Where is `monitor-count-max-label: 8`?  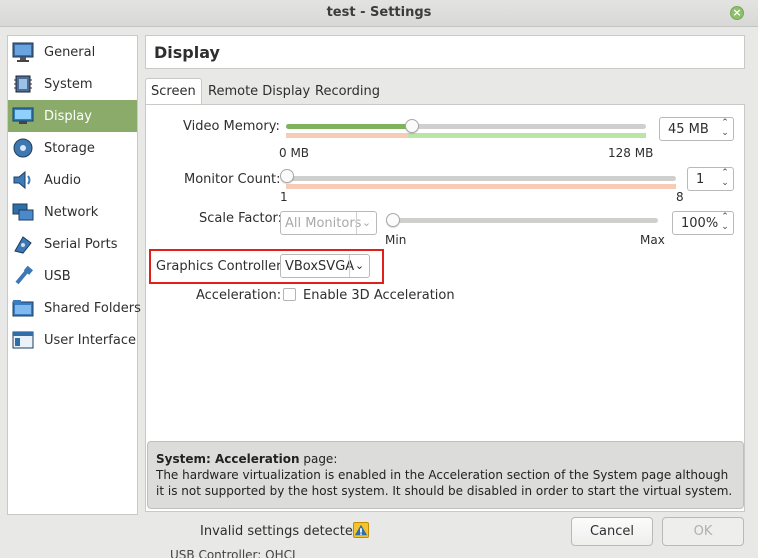
monitor-count-max-label: 8 is located at coordinates (680, 197).